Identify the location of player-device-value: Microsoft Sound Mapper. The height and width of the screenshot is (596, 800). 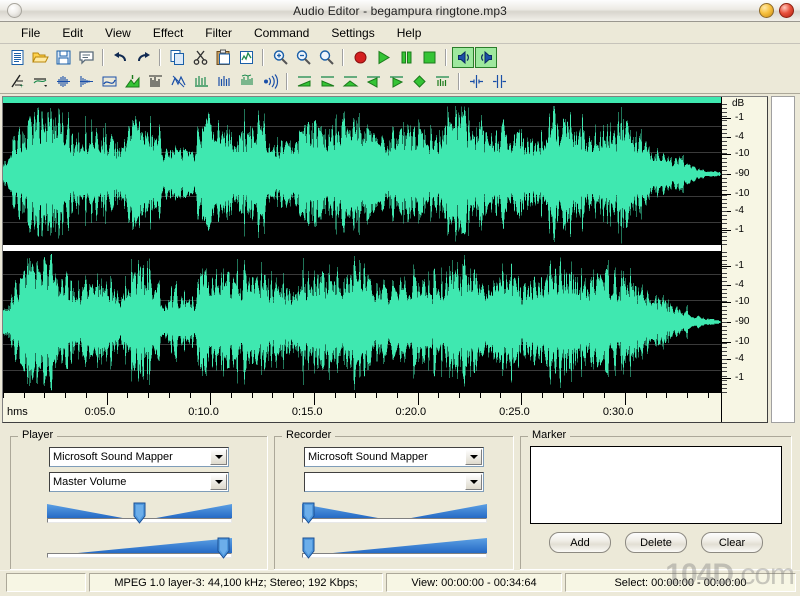
(113, 457).